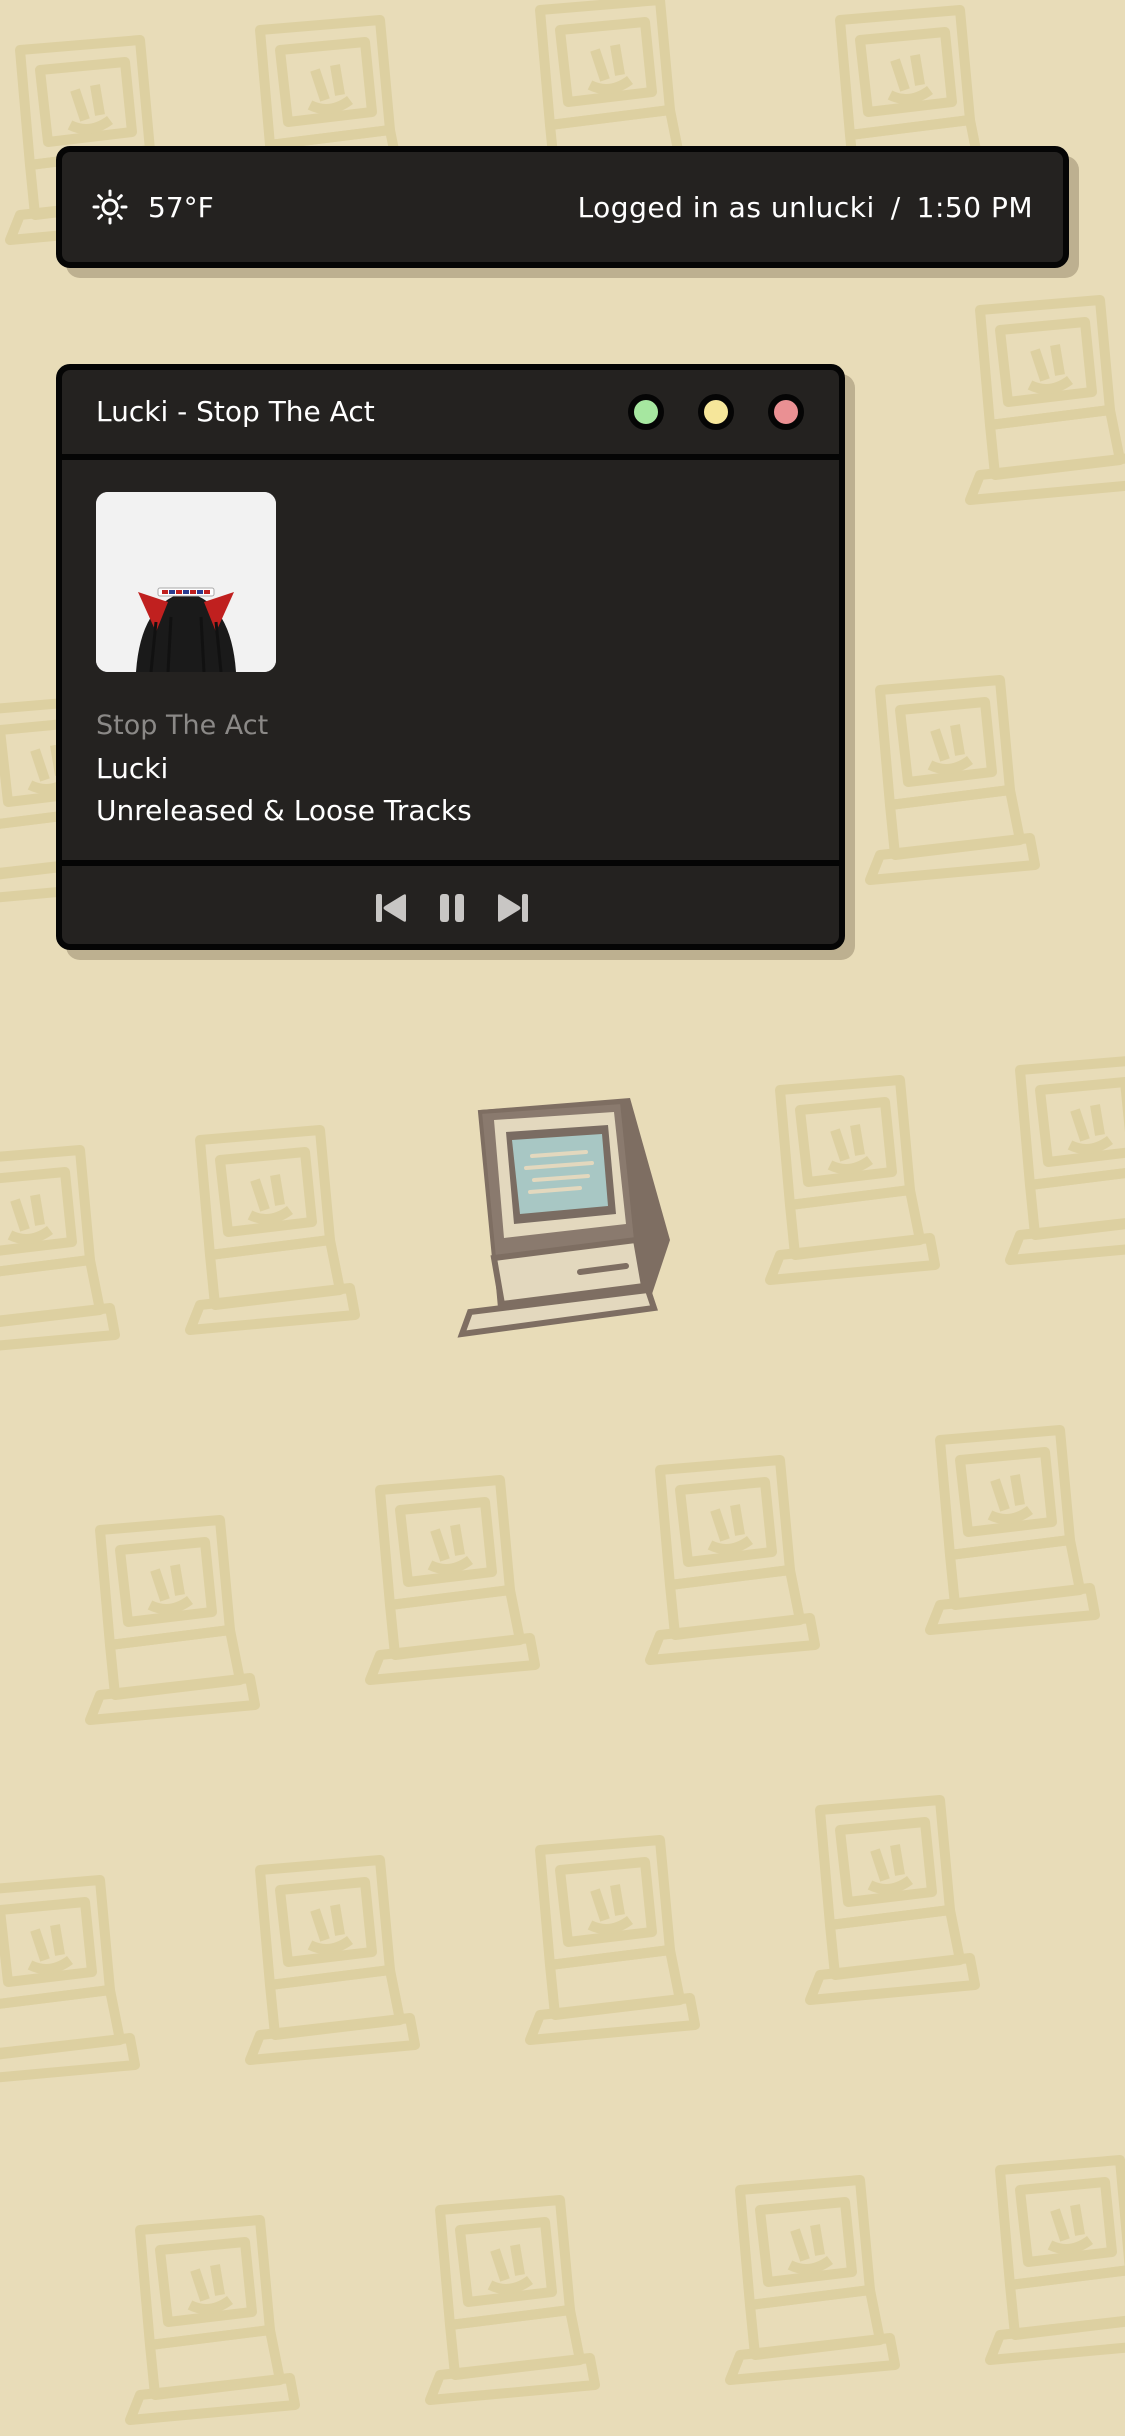  I want to click on maximize-button, so click(646, 412).